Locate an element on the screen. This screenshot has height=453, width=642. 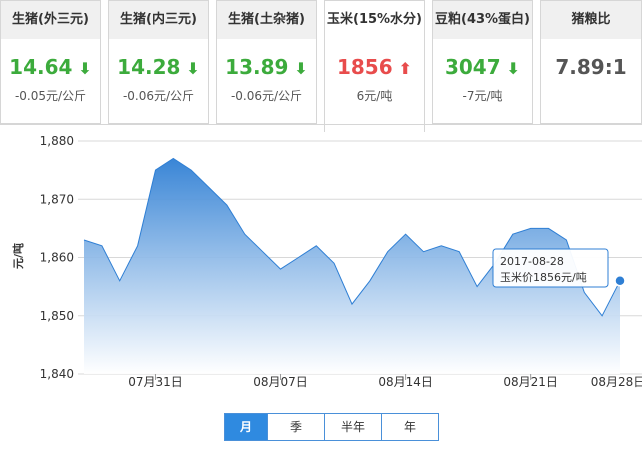
card-hog-waisanyuan: 生猪(外三元) 14.64 ⬇ -0.05元/公斤 is located at coordinates (50, 62).